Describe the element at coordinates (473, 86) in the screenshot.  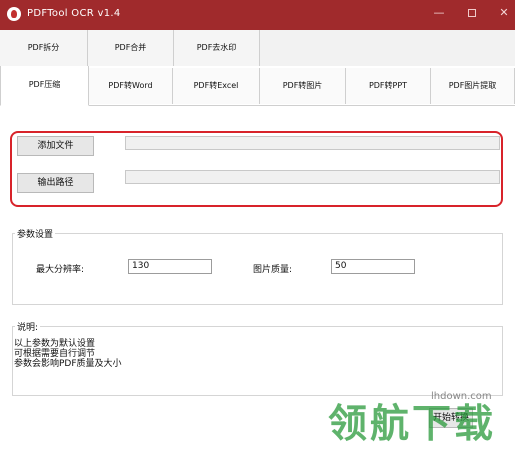
I see `tab-pdf-image-extract: PDF图片提取` at that location.